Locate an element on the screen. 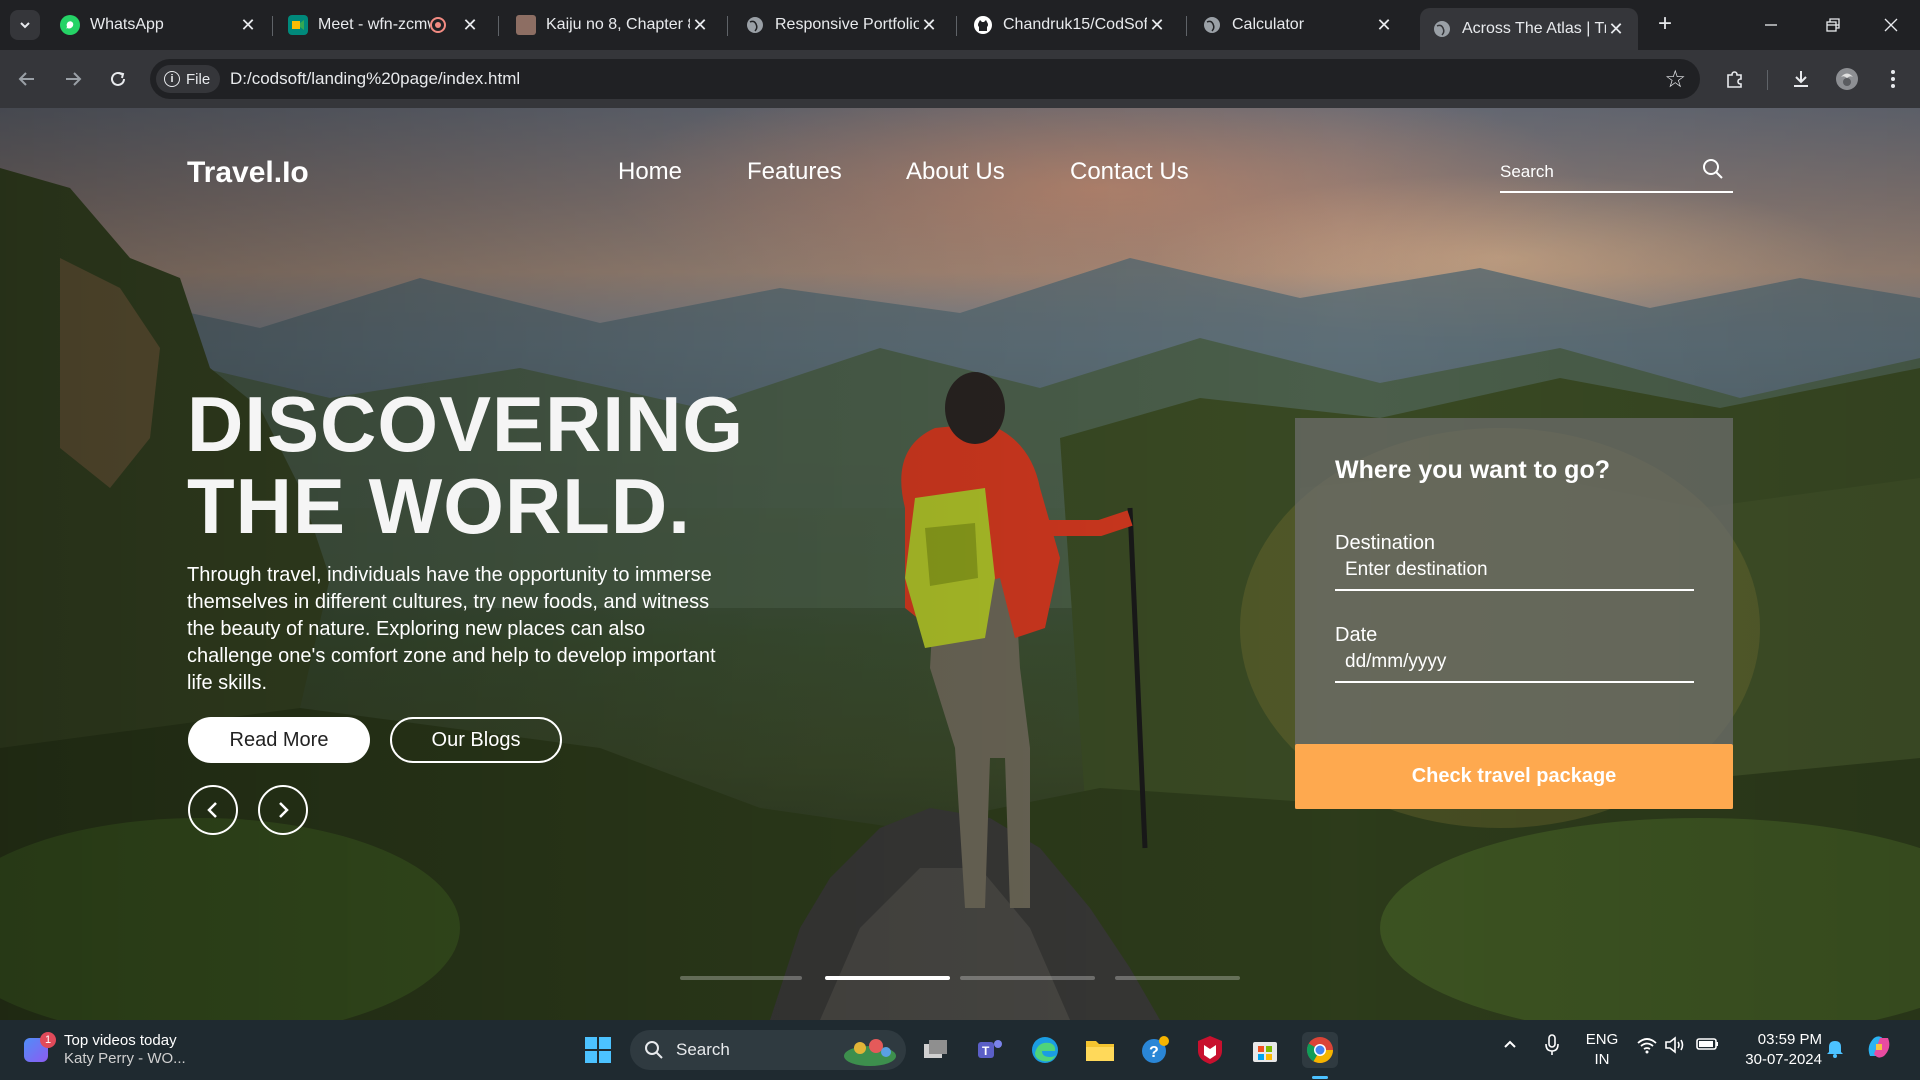  teams-app: T is located at coordinates (990, 1050).